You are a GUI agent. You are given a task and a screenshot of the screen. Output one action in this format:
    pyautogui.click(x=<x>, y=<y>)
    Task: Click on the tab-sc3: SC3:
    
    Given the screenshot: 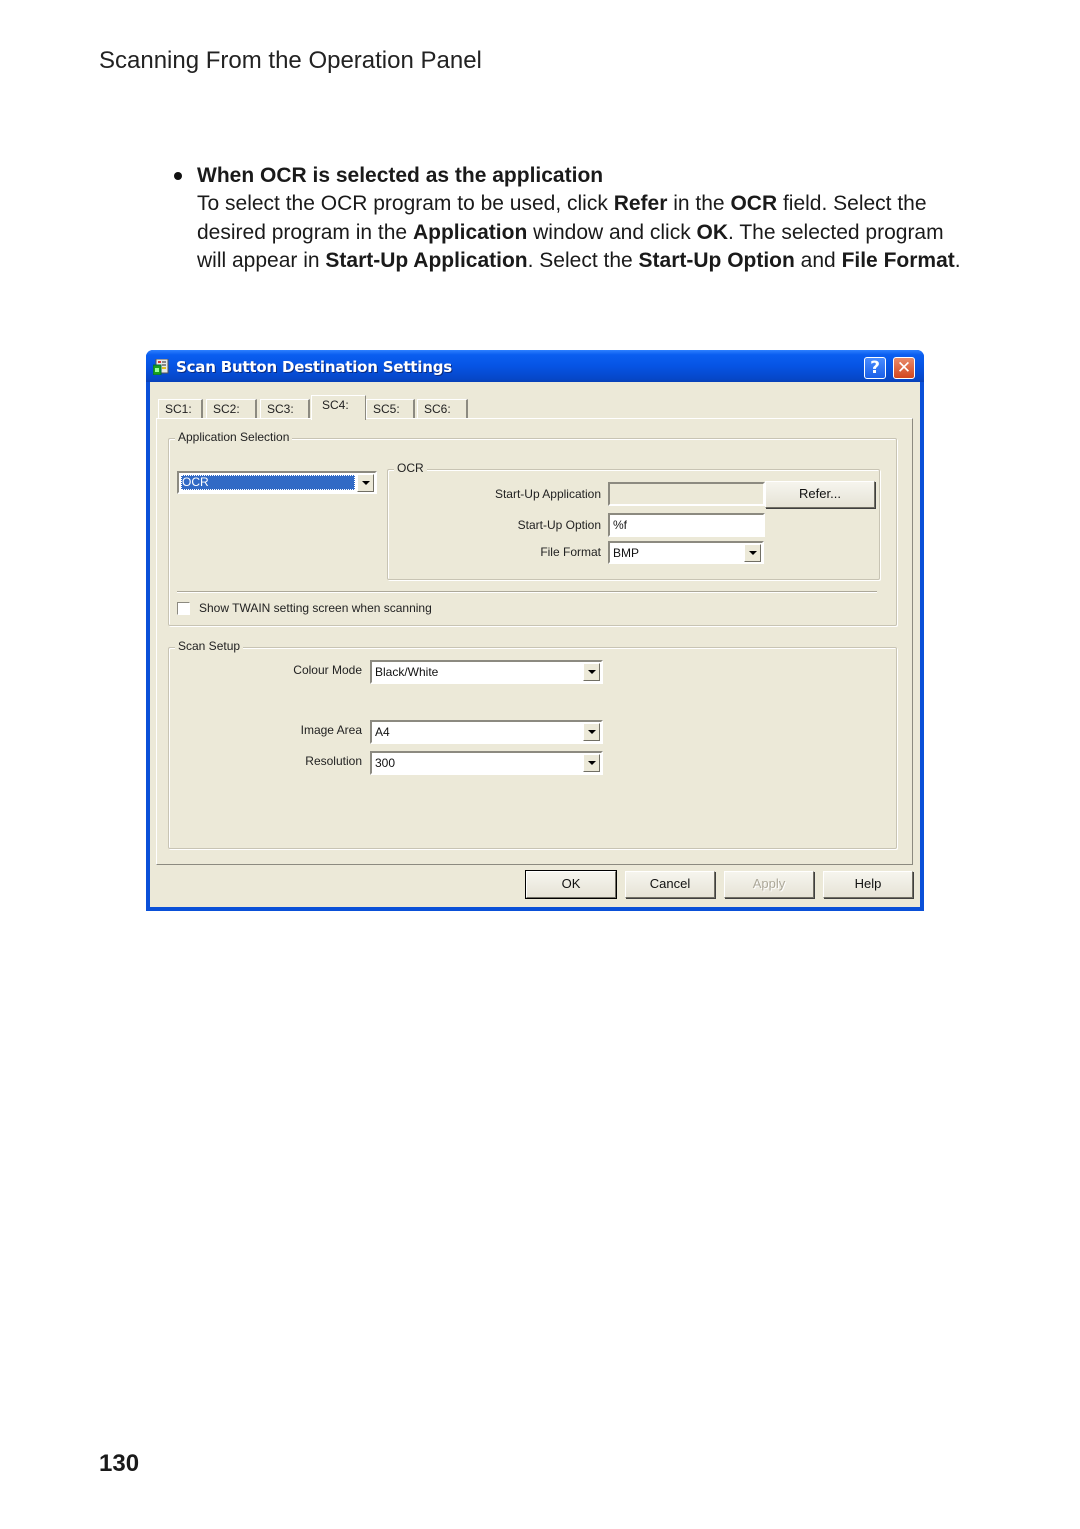 What is the action you would take?
    pyautogui.click(x=285, y=409)
    